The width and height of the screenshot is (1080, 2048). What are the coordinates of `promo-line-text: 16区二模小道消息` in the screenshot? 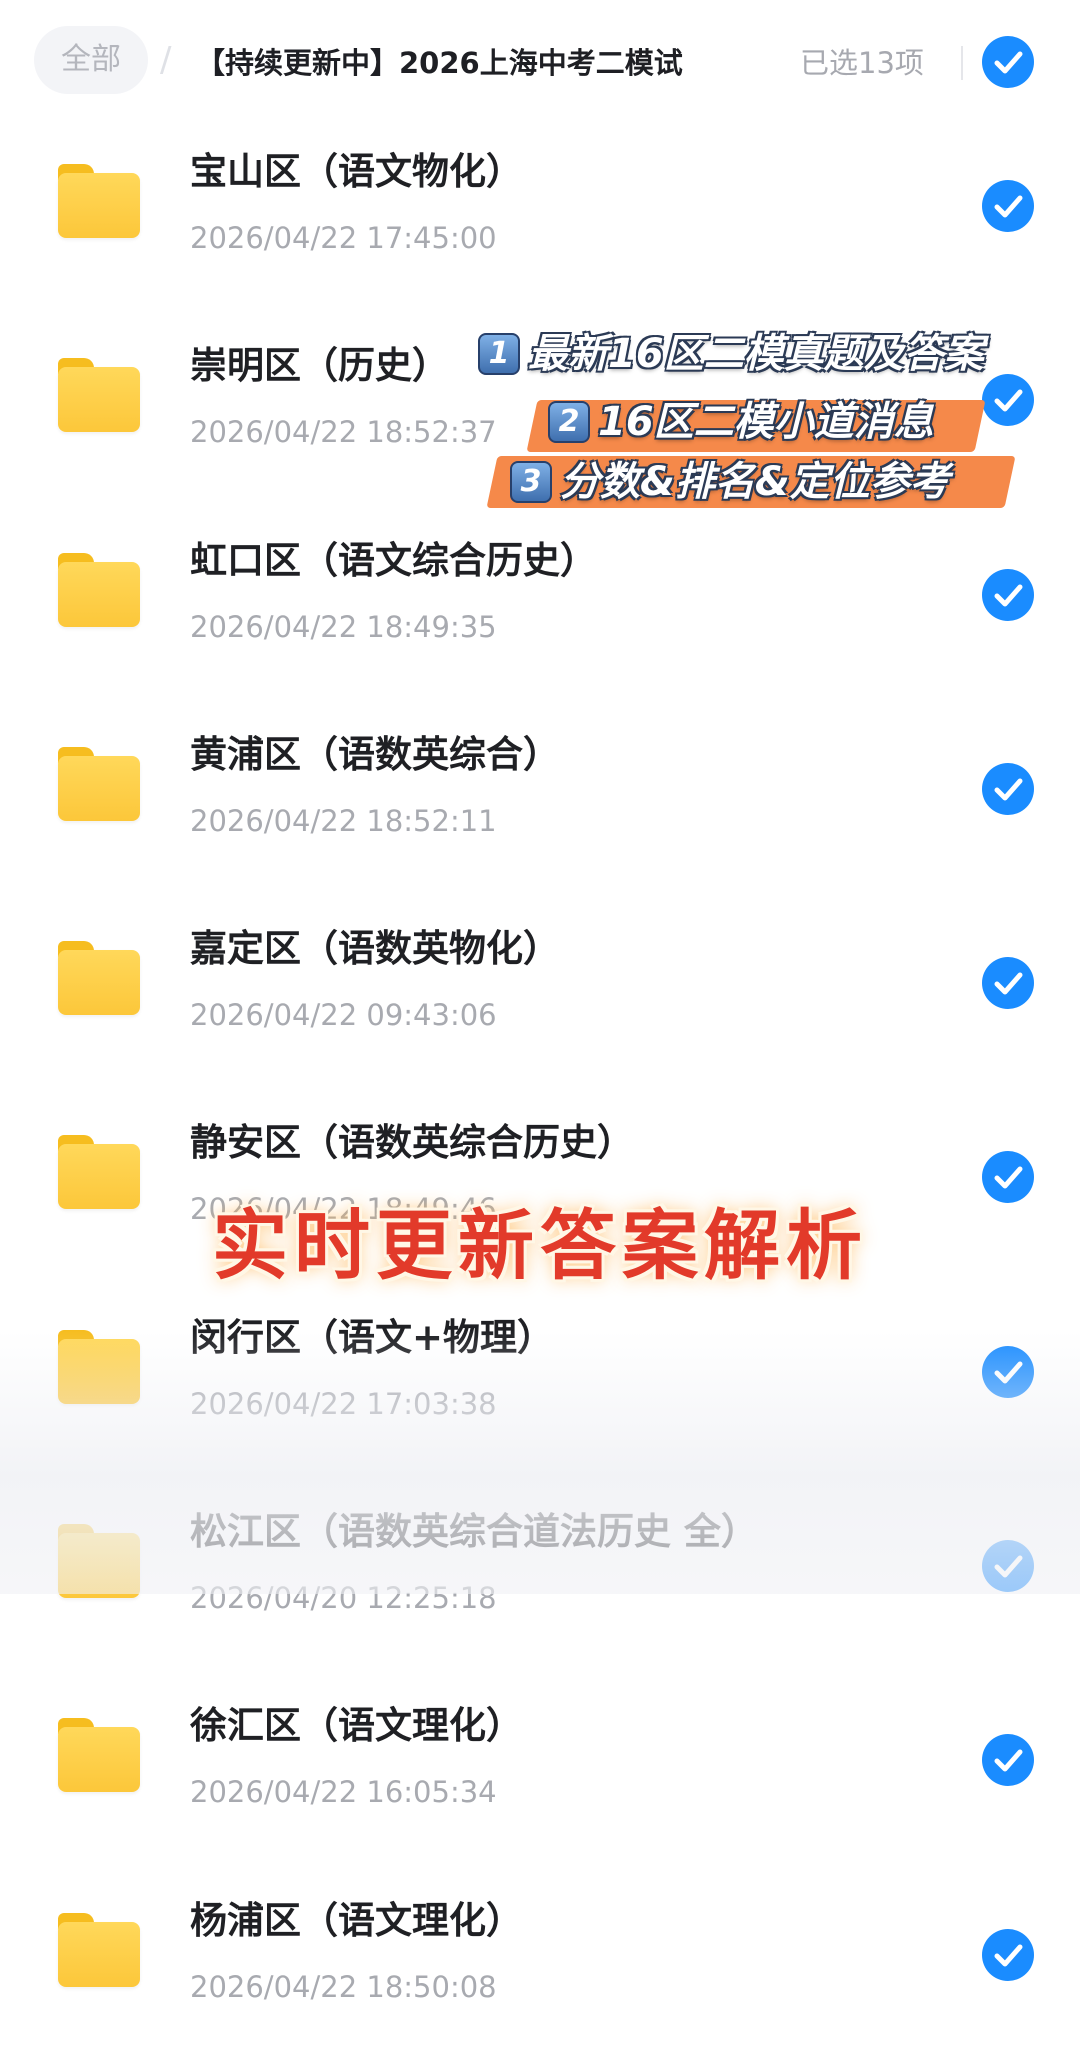 It's located at (766, 422).